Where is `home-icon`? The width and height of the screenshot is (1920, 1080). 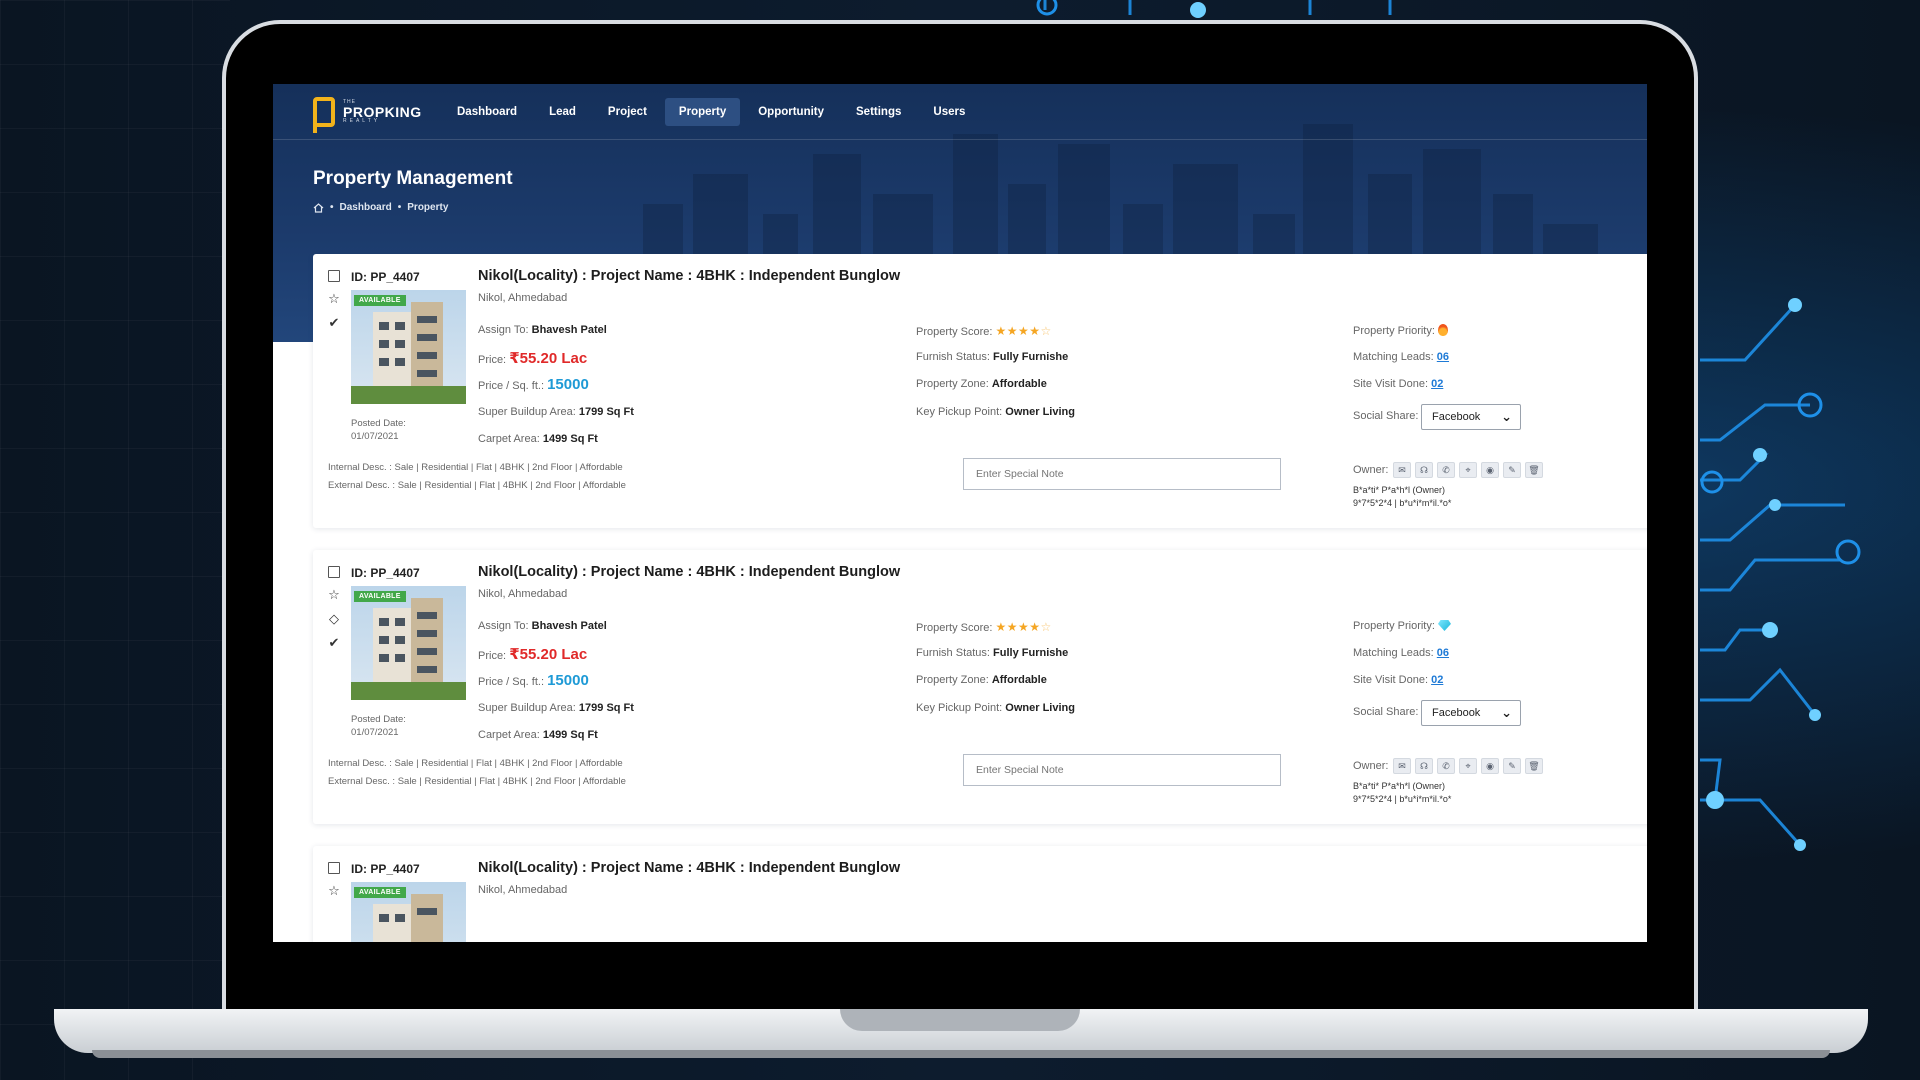 home-icon is located at coordinates (318, 207).